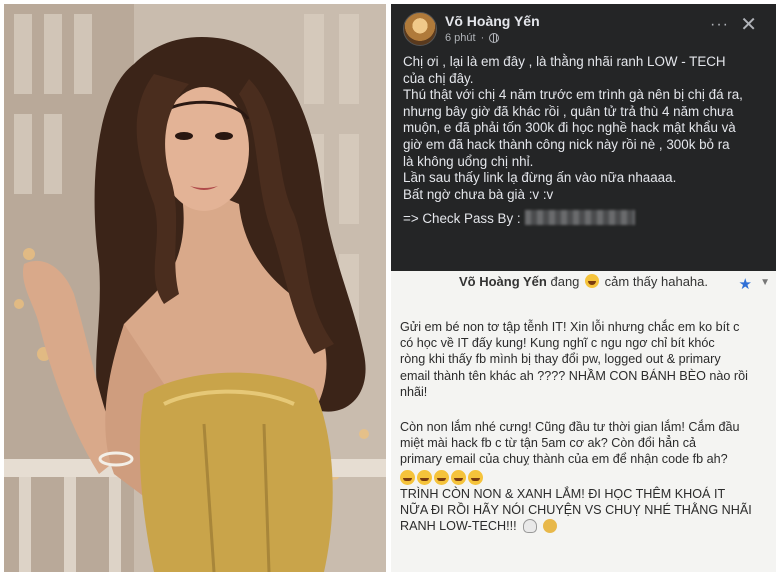  I want to click on post-meta: 6 phút ·, so click(472, 38).